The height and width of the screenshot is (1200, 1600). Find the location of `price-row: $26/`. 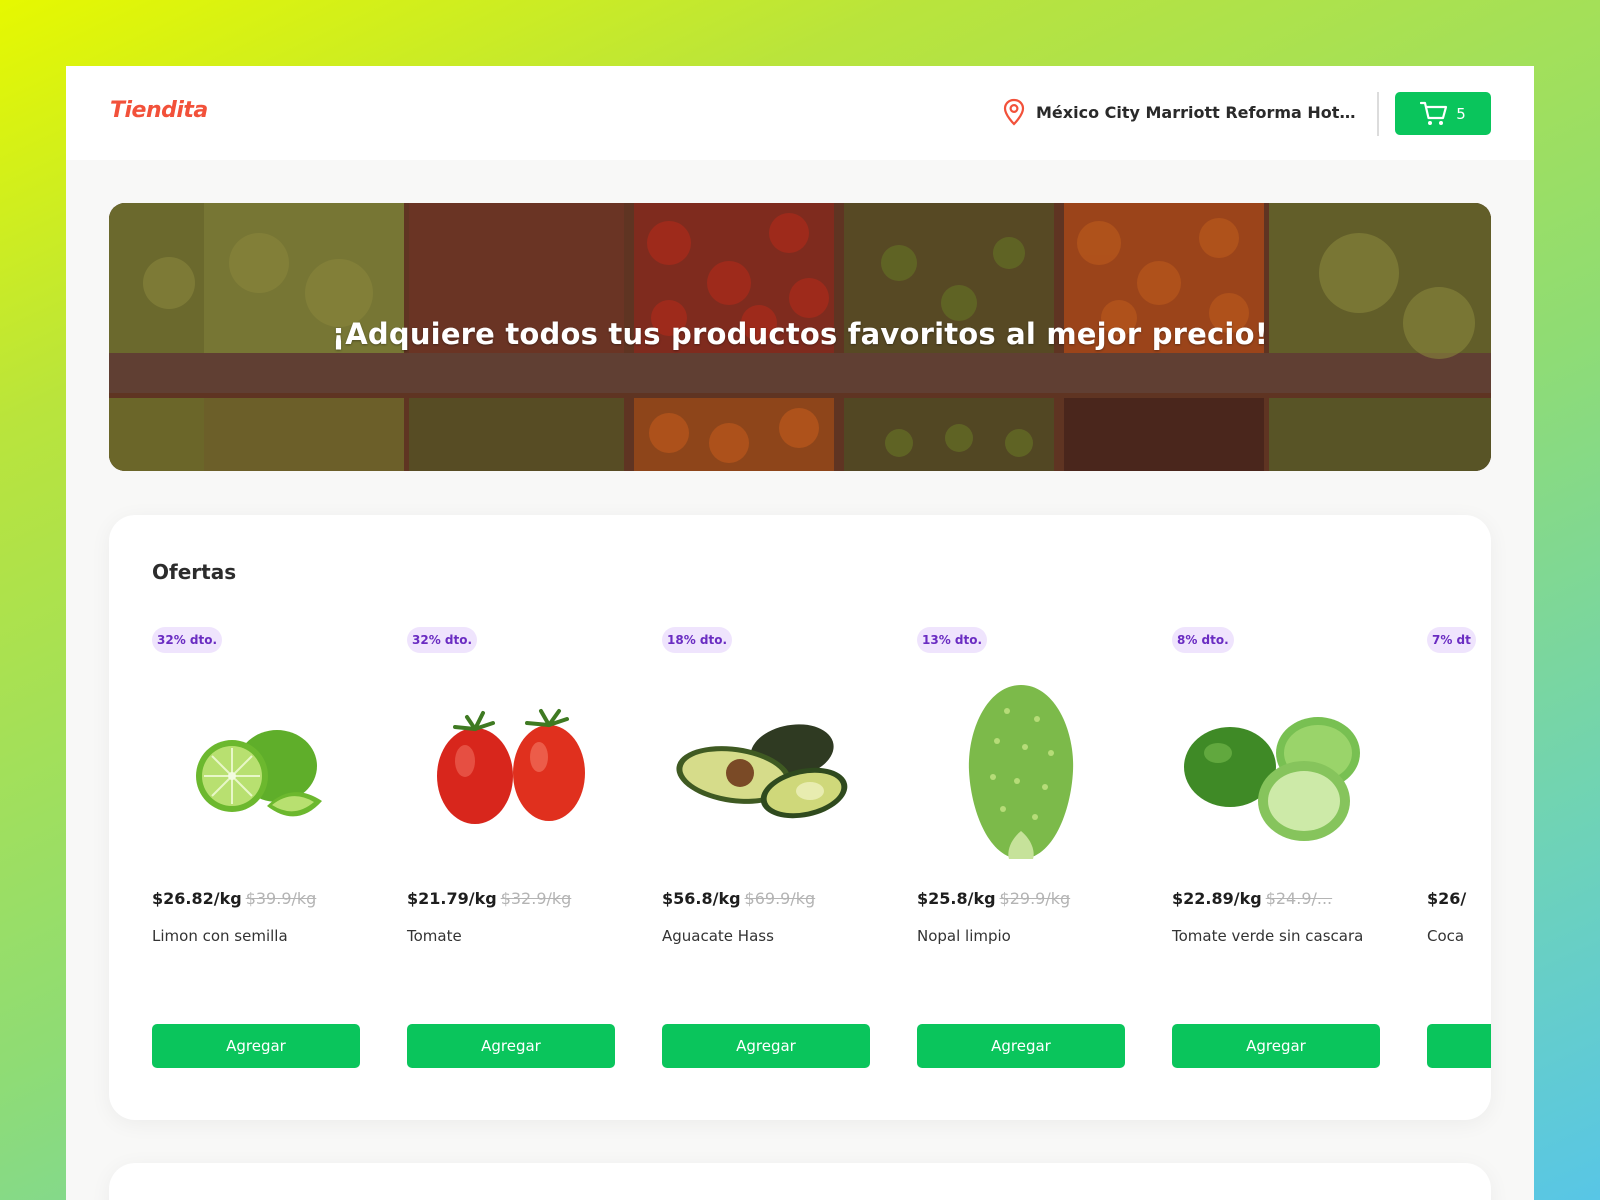

price-row: $26/ is located at coordinates (1459, 898).